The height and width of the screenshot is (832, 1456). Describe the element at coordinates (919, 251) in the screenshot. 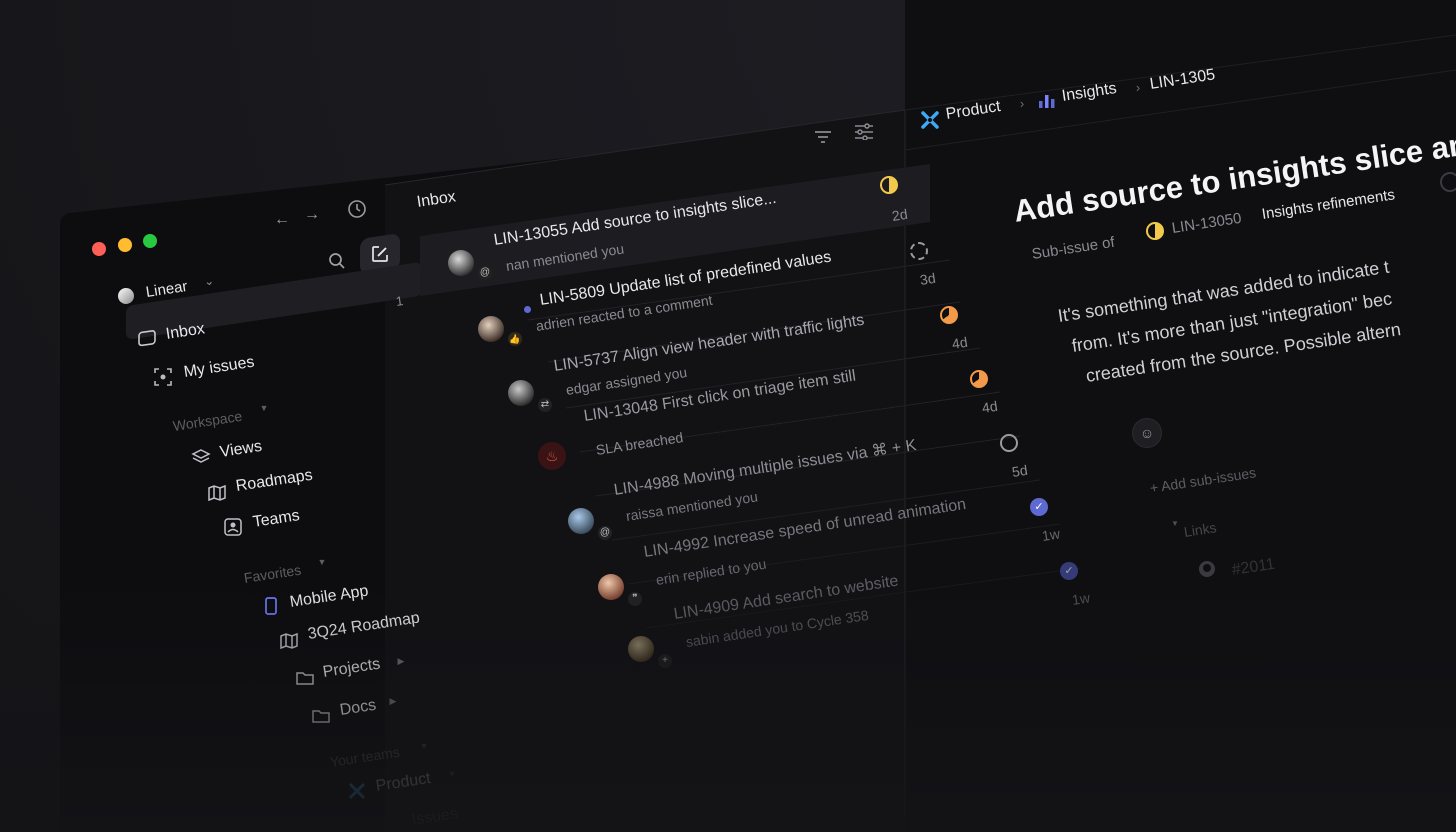

I see `backlog-status-icon` at that location.